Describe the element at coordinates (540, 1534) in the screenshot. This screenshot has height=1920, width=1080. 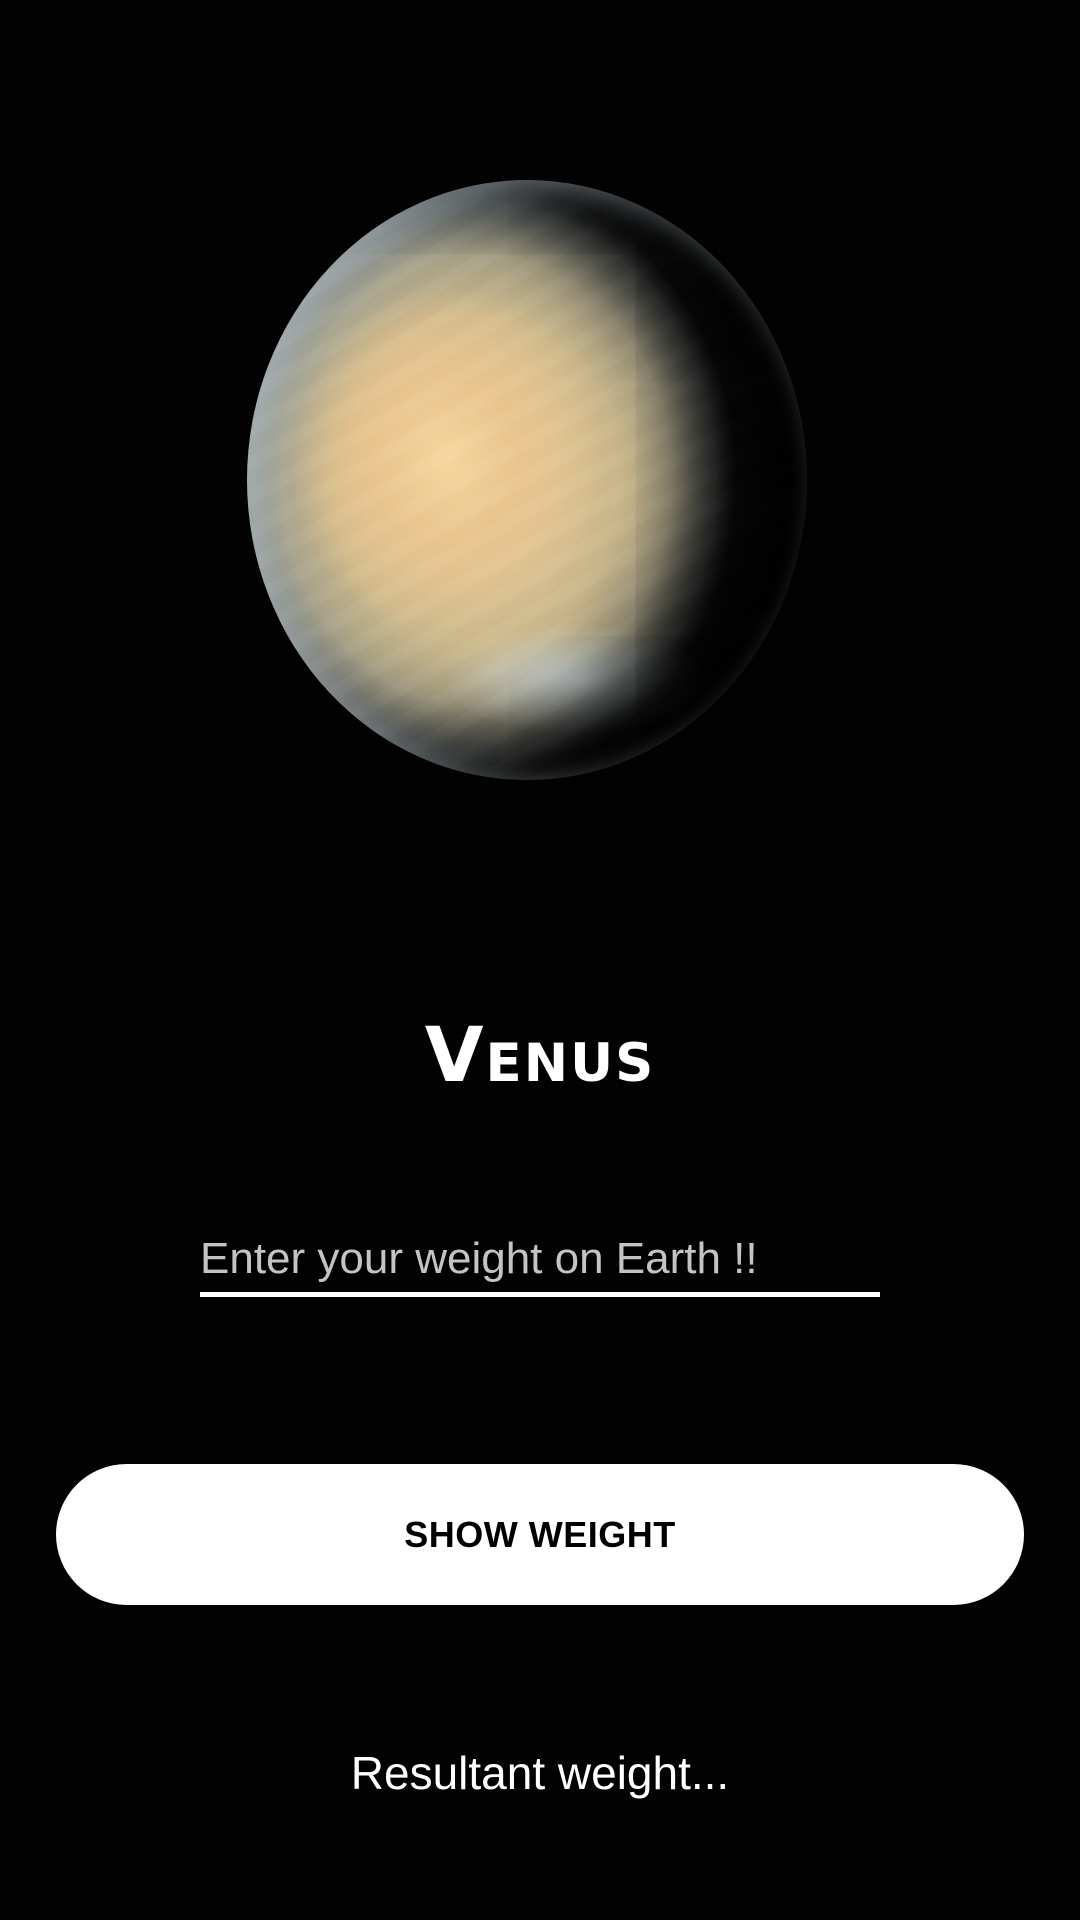
I see `show-weight-button: SHOW WEIGHT` at that location.